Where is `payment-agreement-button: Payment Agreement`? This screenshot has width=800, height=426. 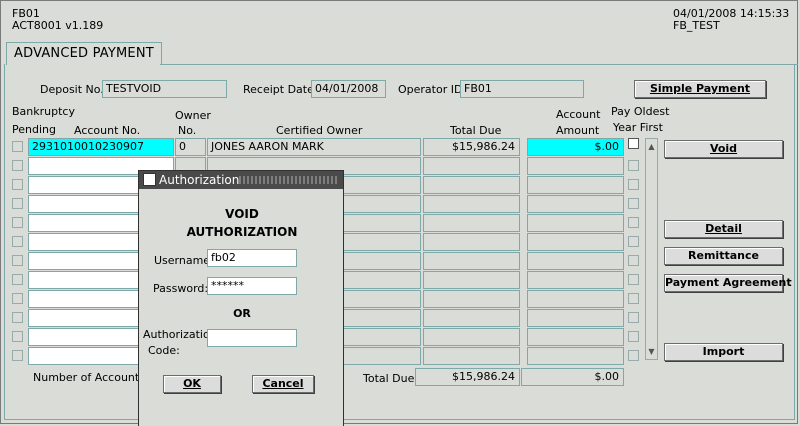 payment-agreement-button: Payment Agreement is located at coordinates (728, 283).